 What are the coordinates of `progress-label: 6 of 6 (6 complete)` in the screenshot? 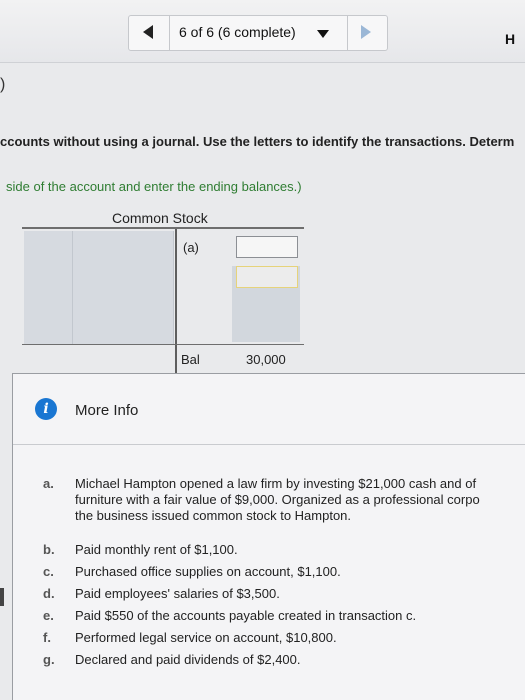 It's located at (237, 32).